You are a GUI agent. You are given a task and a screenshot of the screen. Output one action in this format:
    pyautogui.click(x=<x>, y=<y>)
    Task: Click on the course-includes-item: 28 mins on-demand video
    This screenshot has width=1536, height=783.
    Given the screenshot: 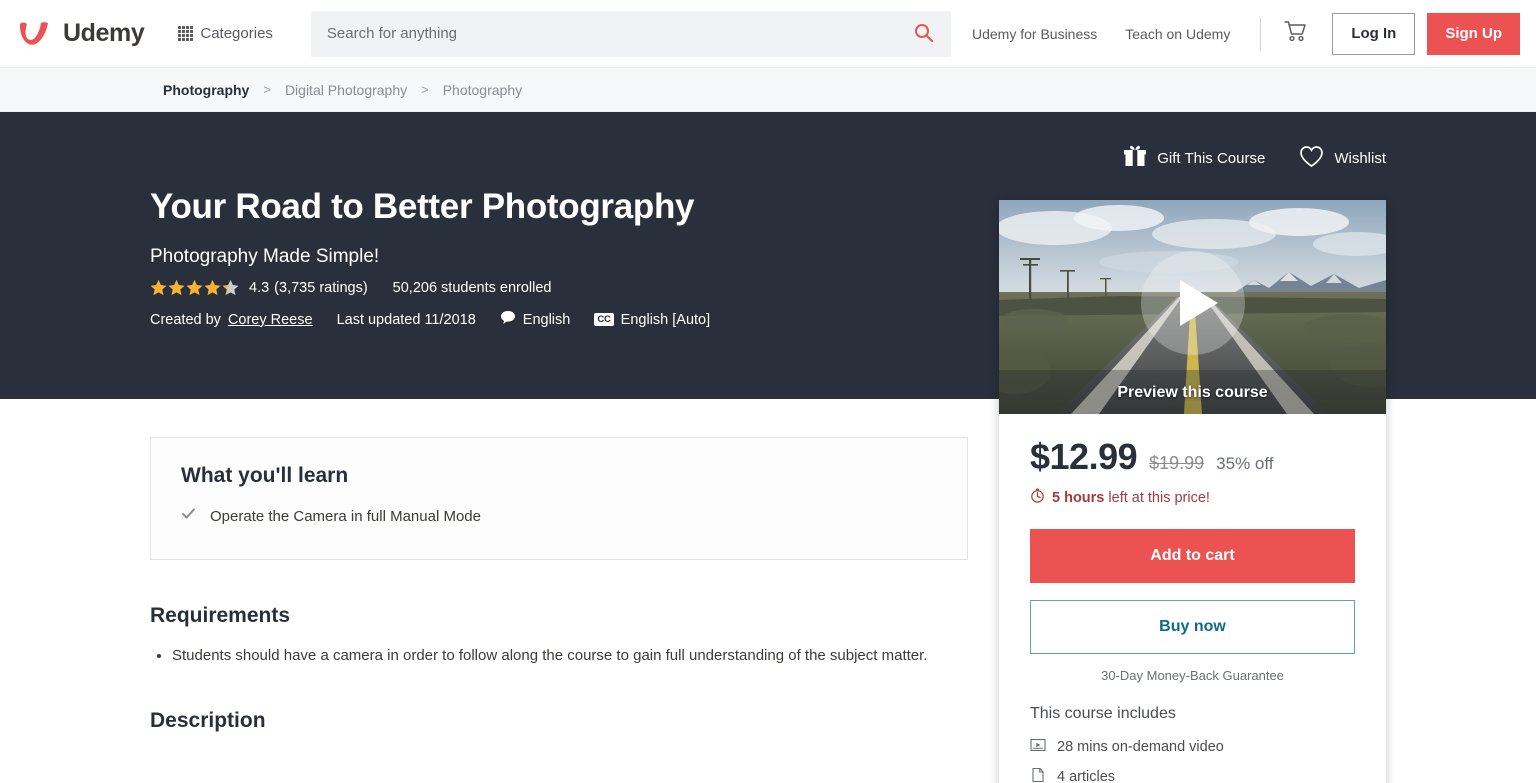 What is the action you would take?
    pyautogui.click(x=1192, y=747)
    